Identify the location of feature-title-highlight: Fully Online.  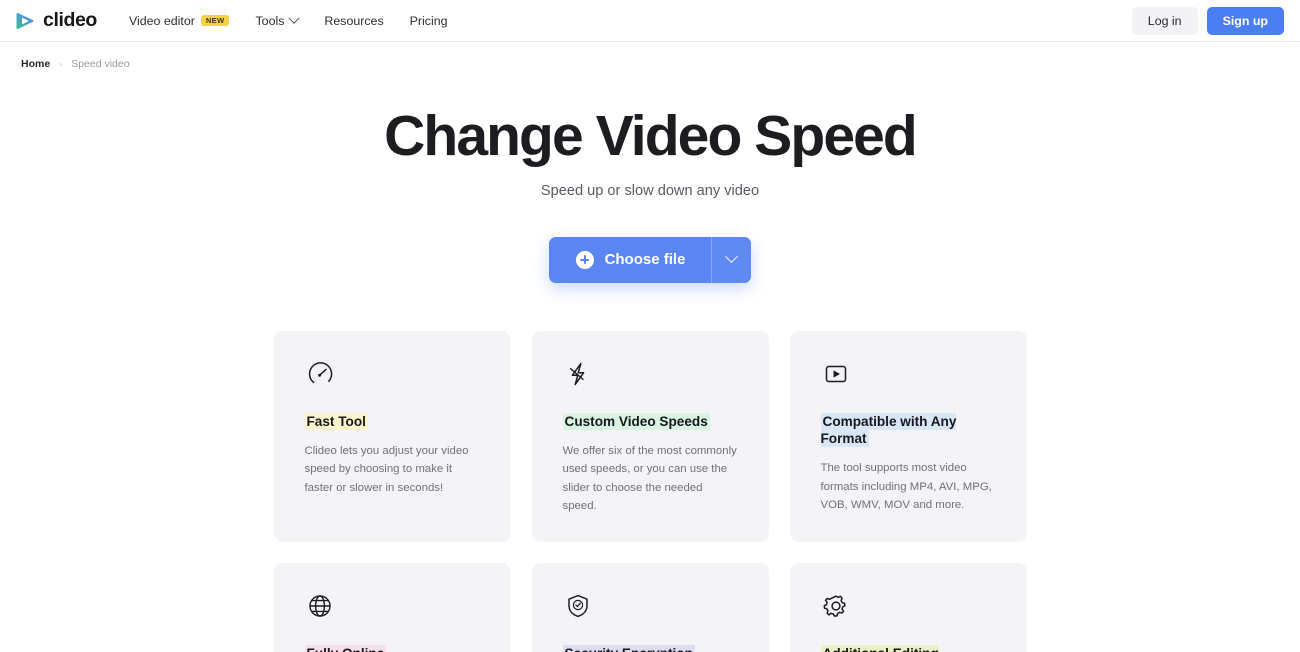
(345, 648).